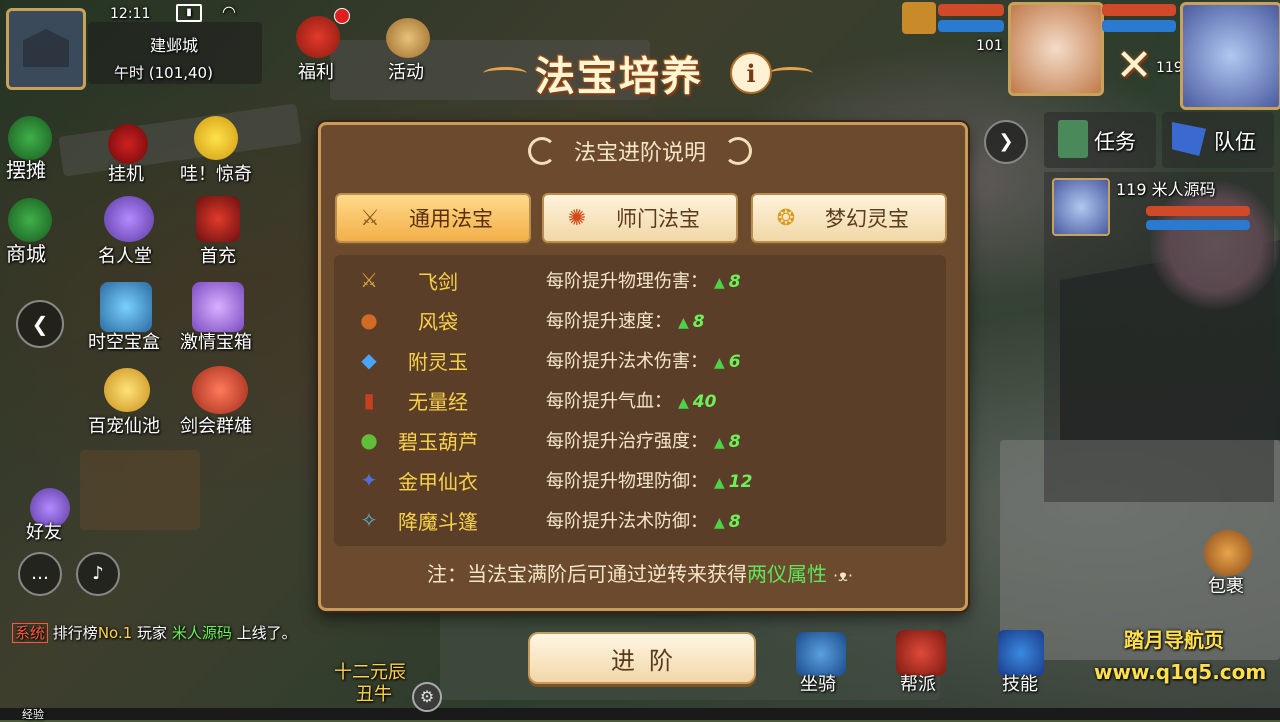  I want to click on list-item: ⚔ 飞剑 每阶提升物理伤害： ▲ 8, so click(640, 280).